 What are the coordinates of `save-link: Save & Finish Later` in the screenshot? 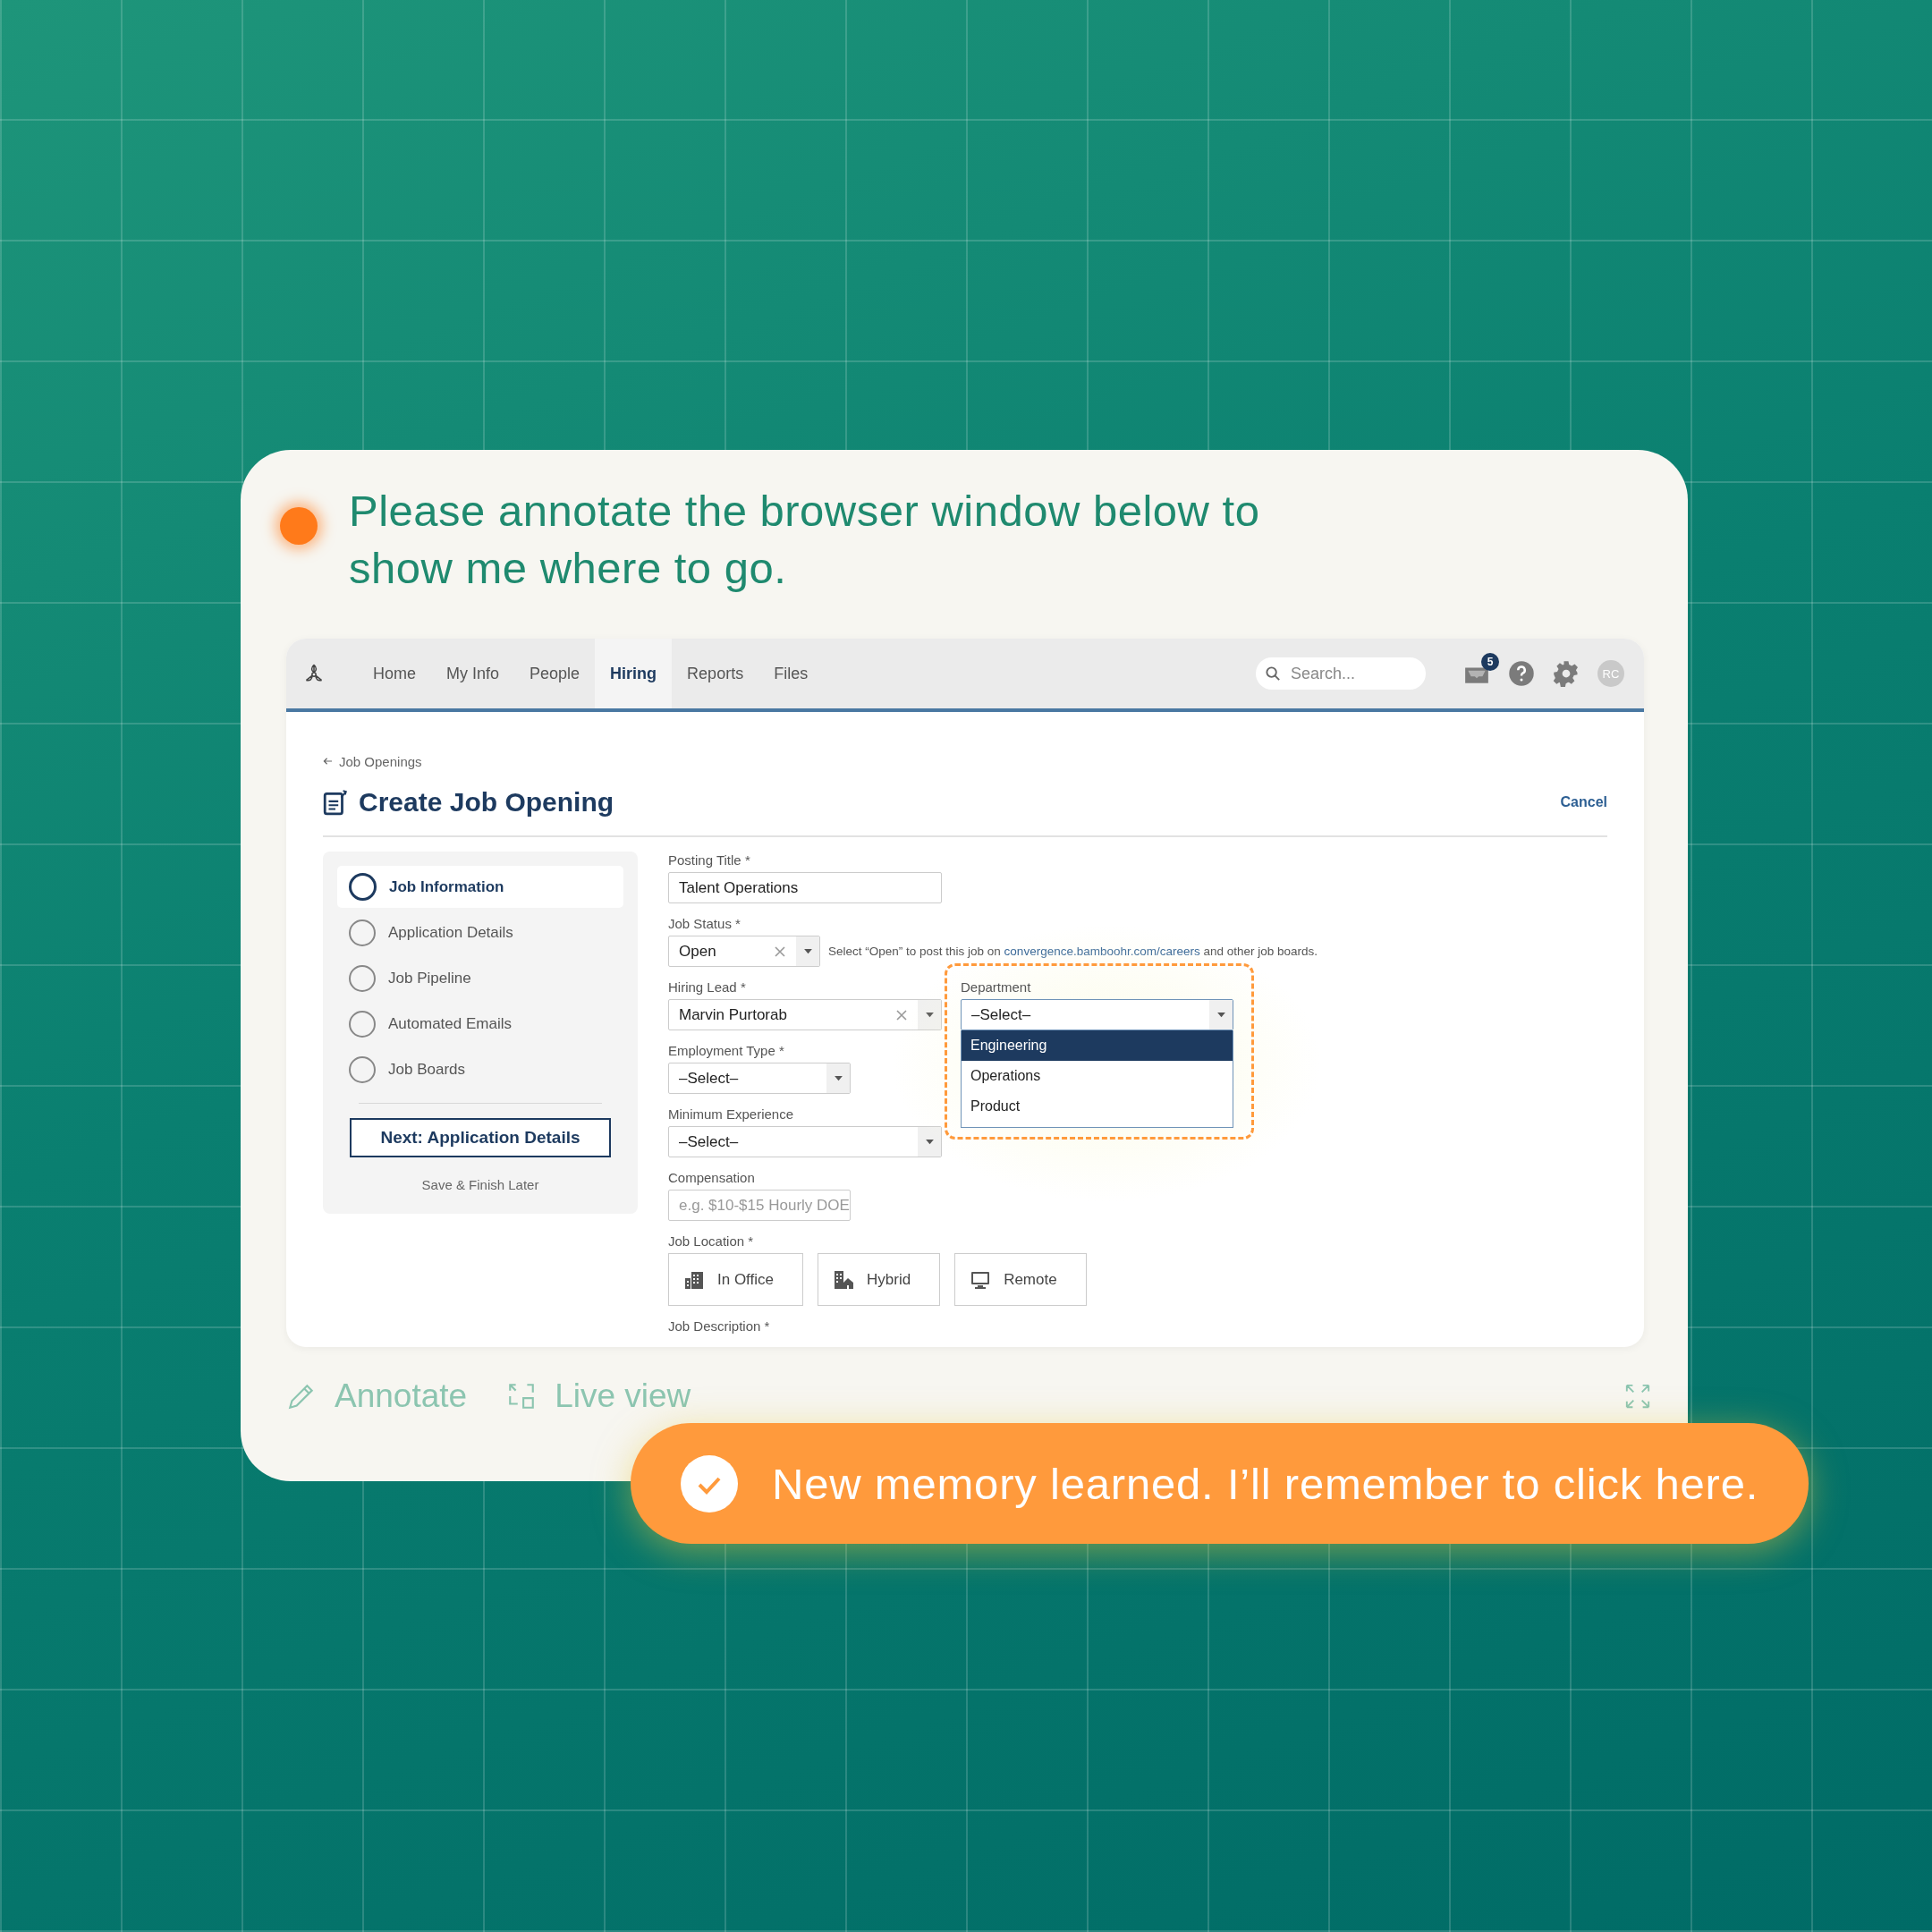 It's located at (480, 1184).